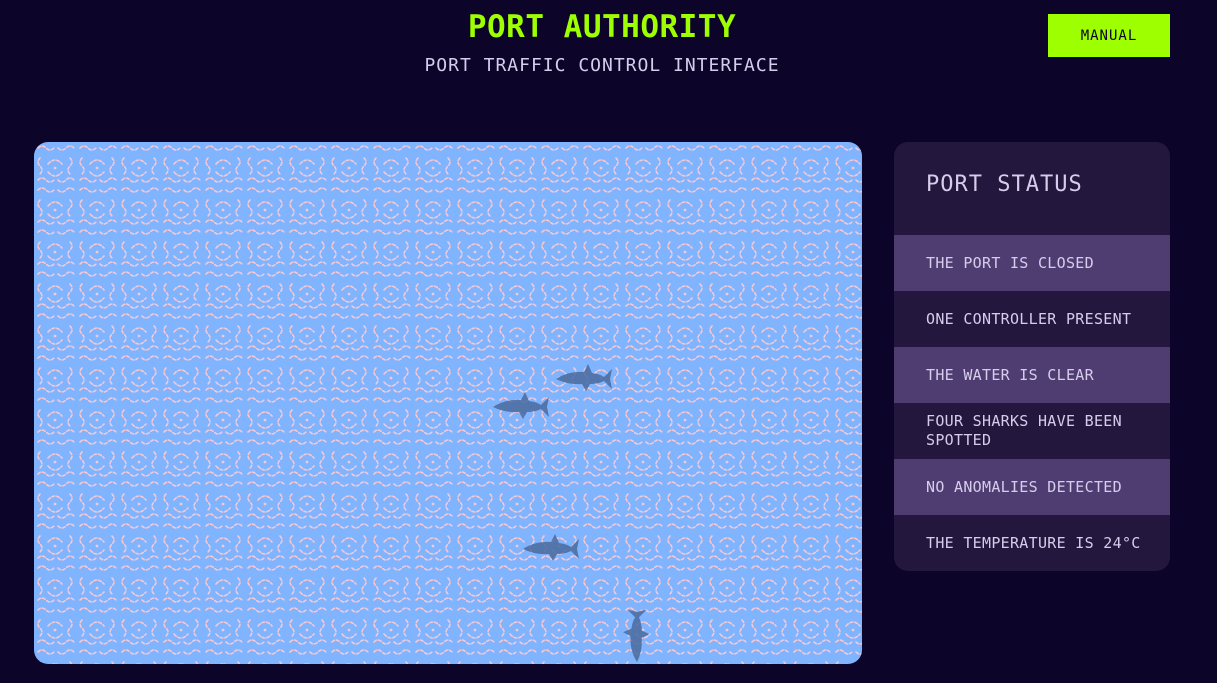  I want to click on status-panel-title: PORT STATUS, so click(1004, 184).